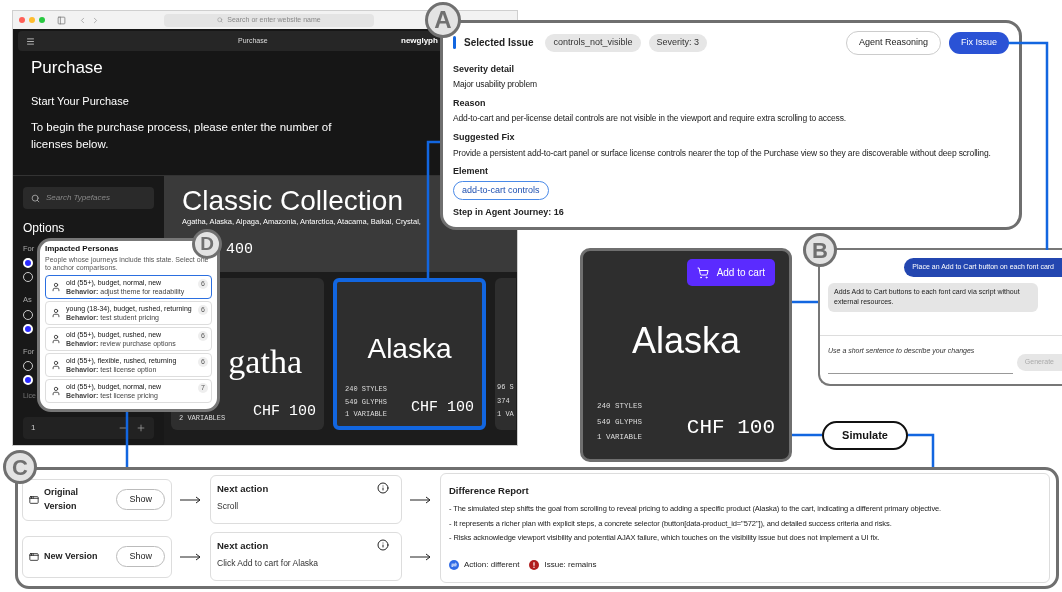 The image size is (1062, 592). I want to click on options-heading: Options, so click(44, 228).